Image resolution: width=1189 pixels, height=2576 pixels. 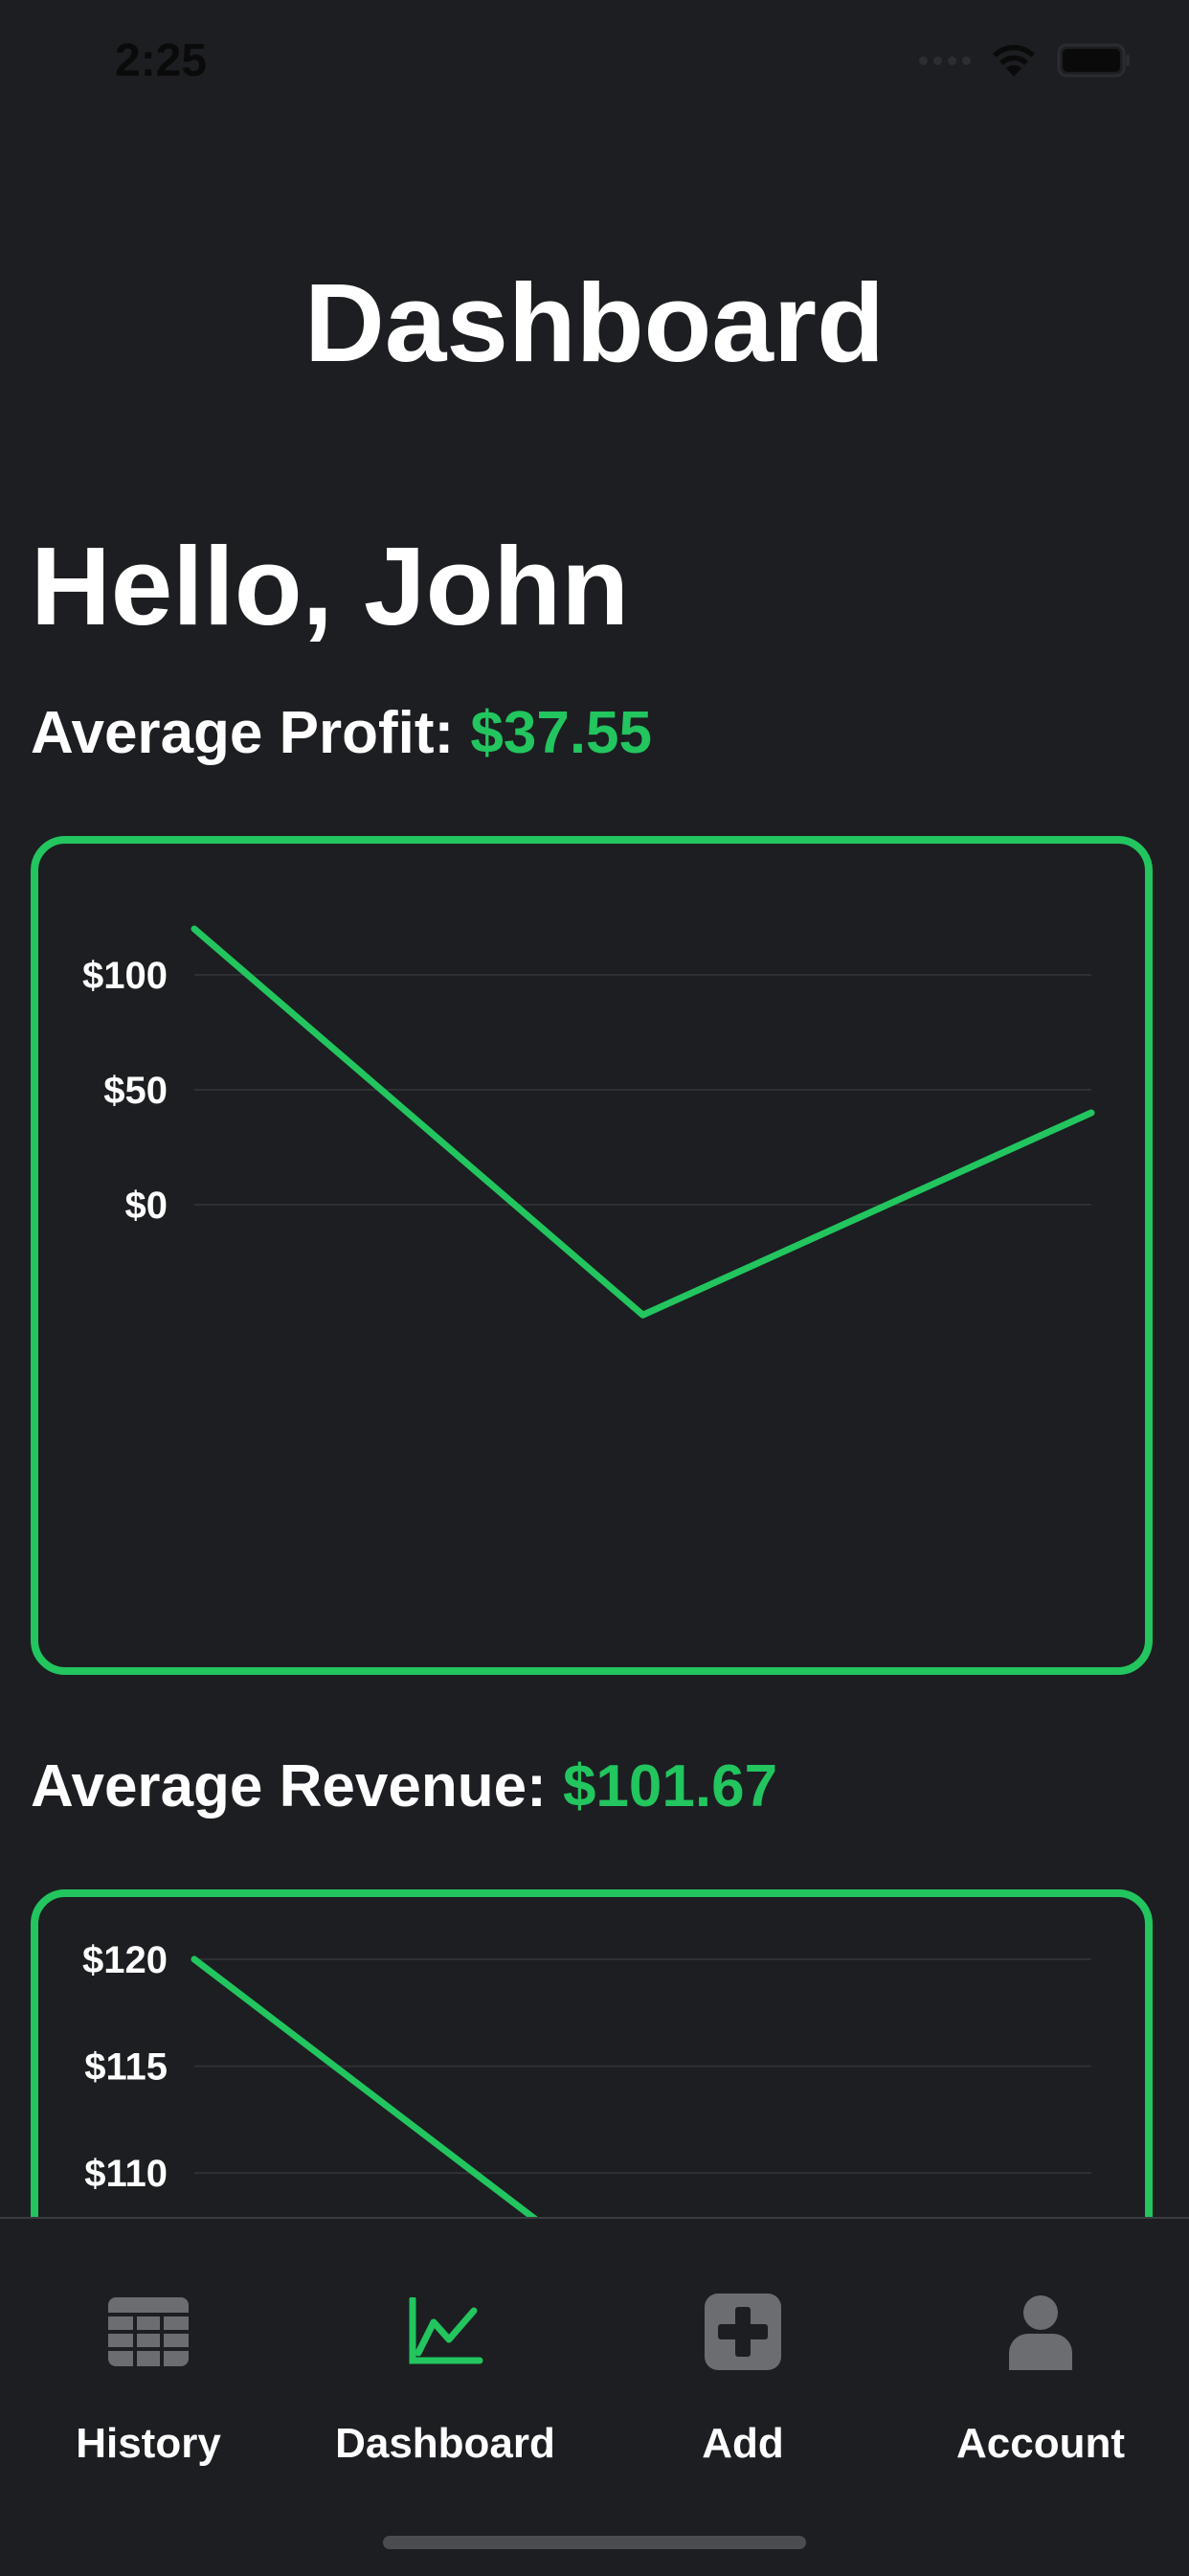 What do you see at coordinates (594, 62) in the screenshot?
I see `status-bar: 2:25` at bounding box center [594, 62].